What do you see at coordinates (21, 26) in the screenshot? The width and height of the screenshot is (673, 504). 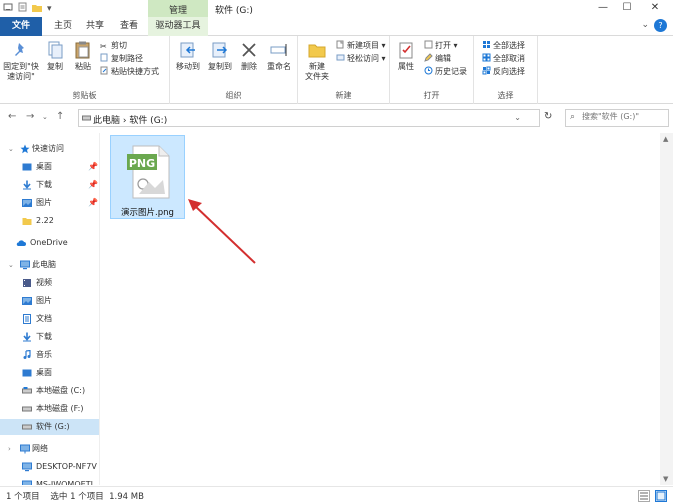 I see `tab-file: 文件` at bounding box center [21, 26].